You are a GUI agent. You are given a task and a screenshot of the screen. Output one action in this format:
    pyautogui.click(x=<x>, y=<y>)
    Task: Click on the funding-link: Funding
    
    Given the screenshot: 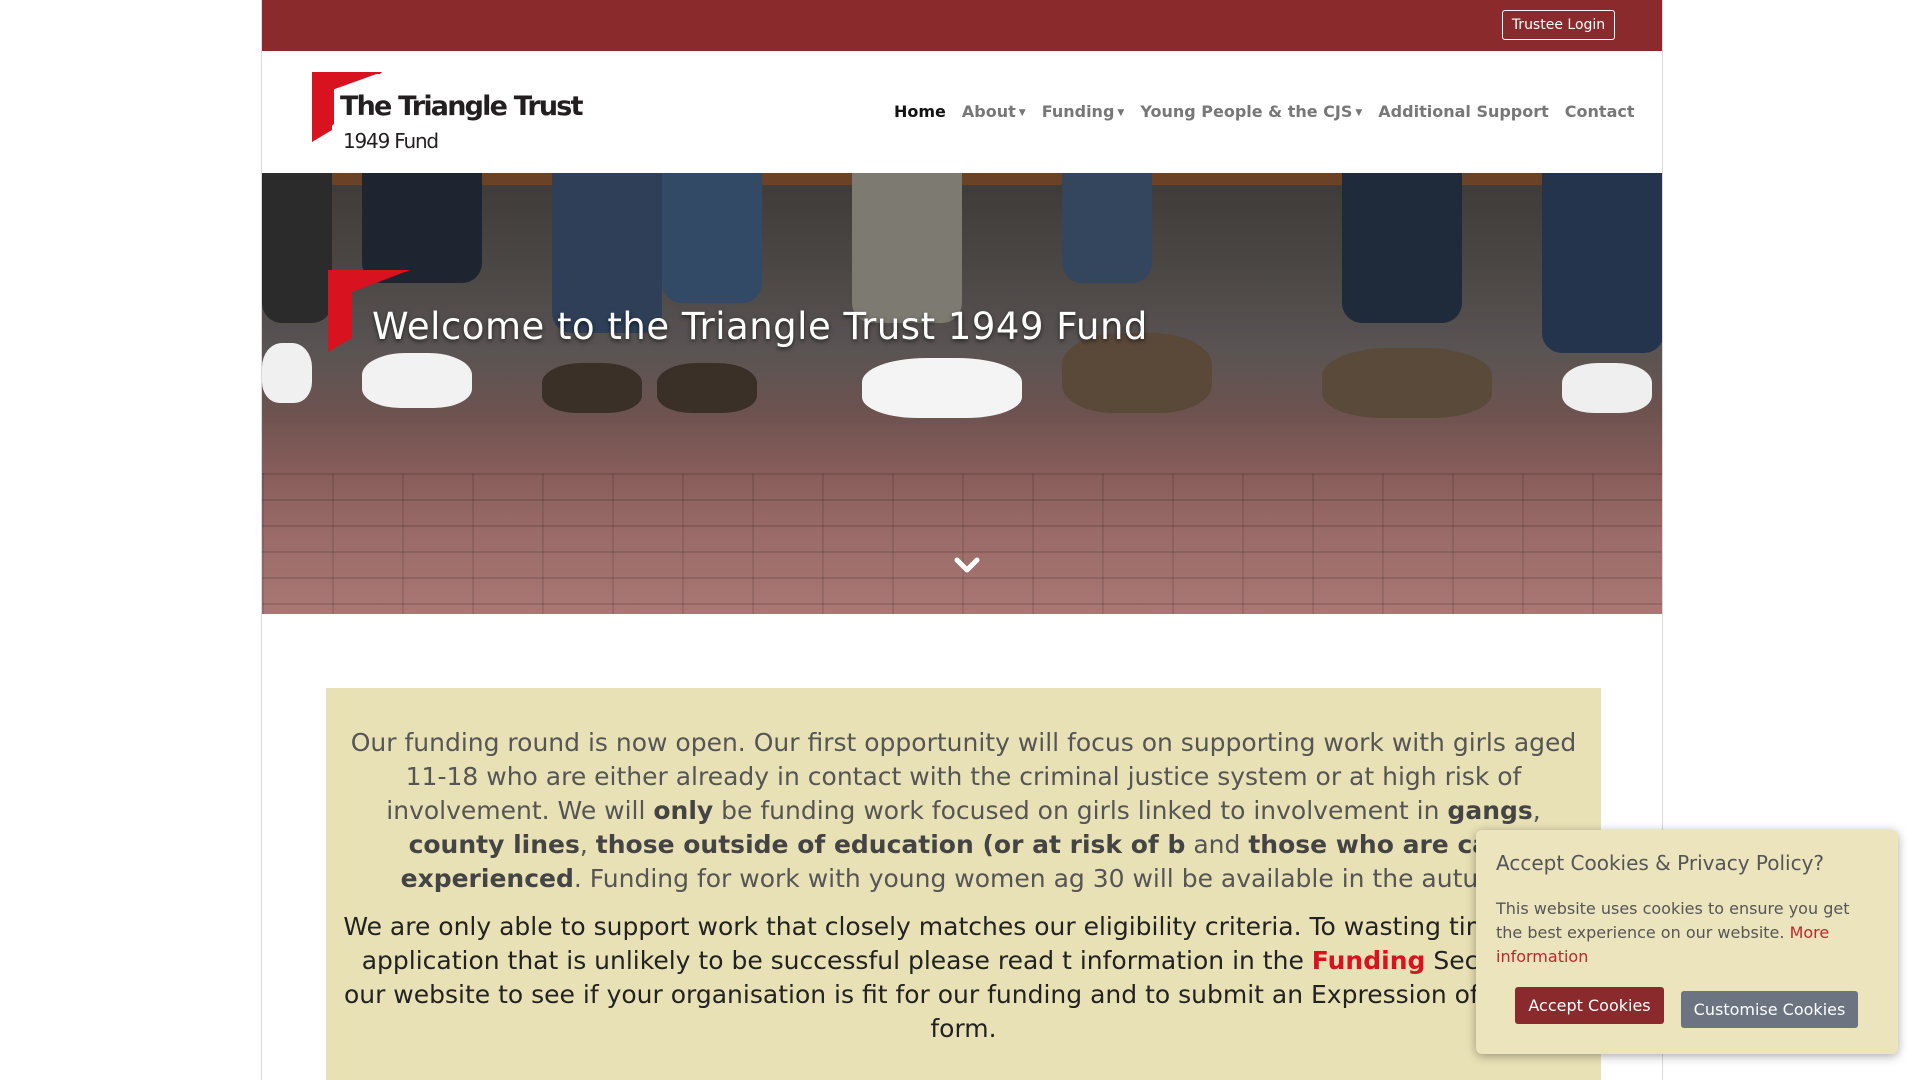 What is the action you would take?
    pyautogui.click(x=1369, y=960)
    